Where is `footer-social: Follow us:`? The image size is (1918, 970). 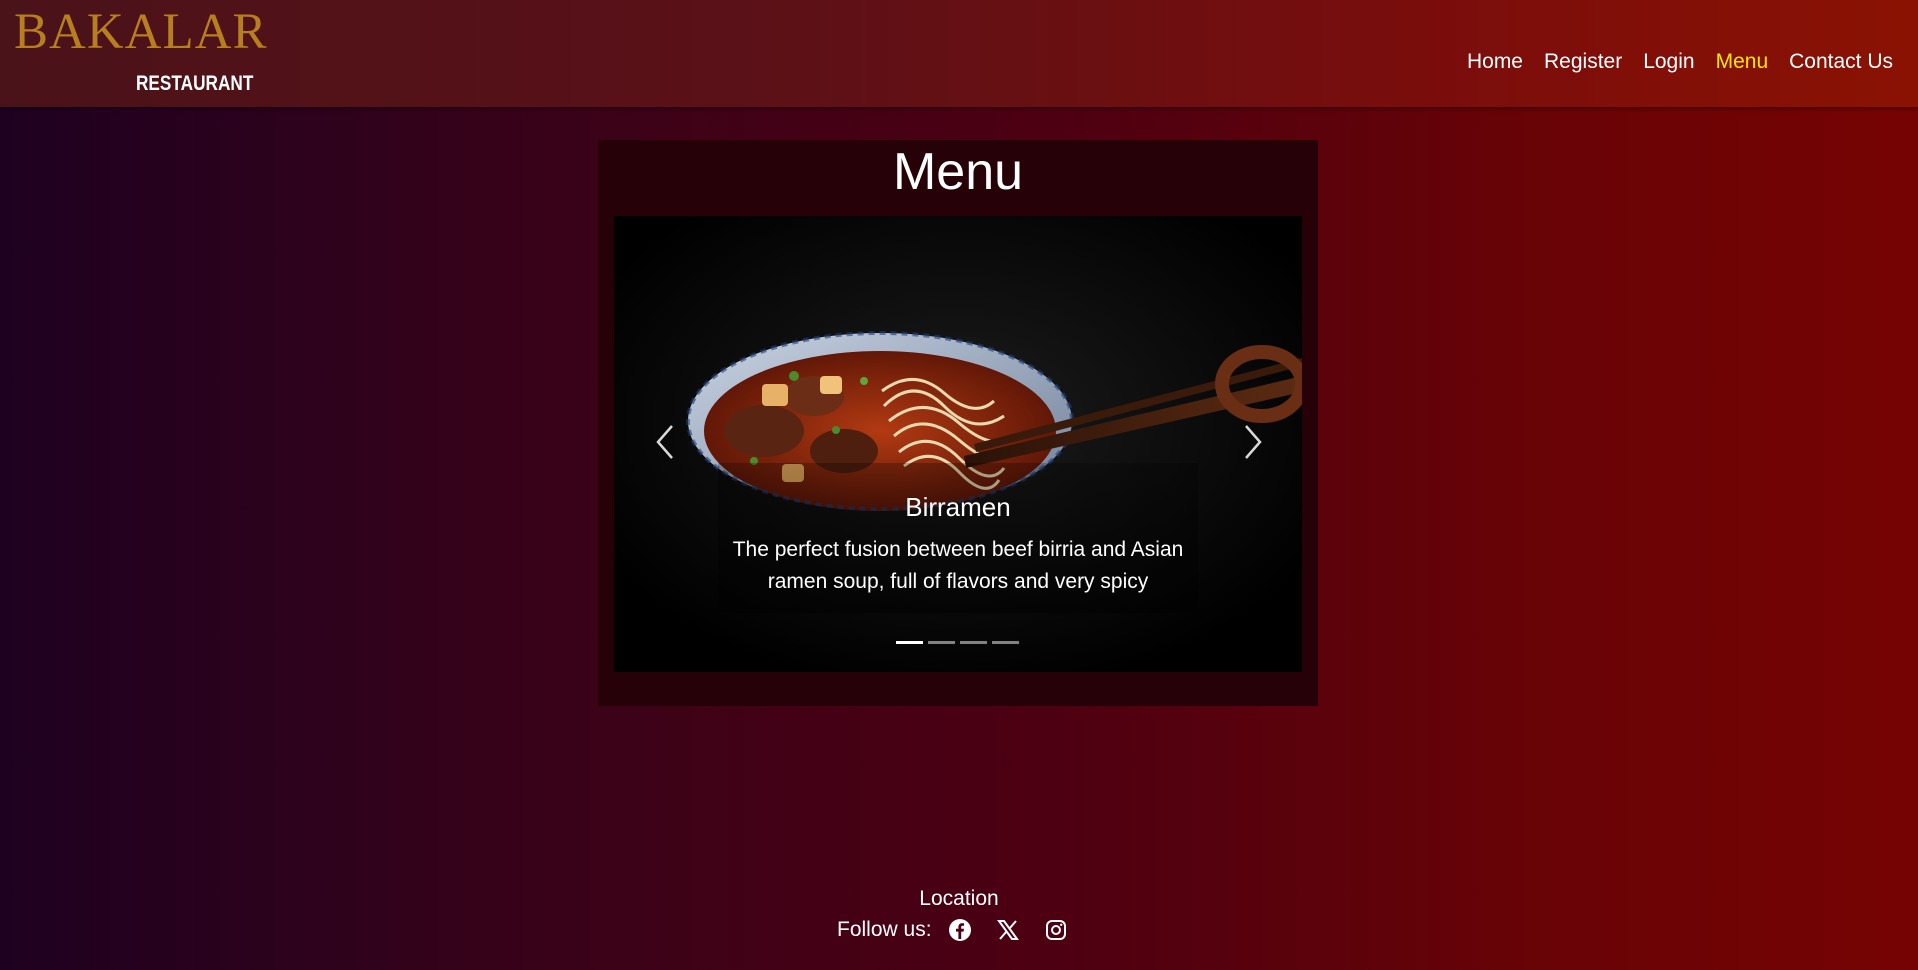 footer-social: Follow us: is located at coordinates (964, 930).